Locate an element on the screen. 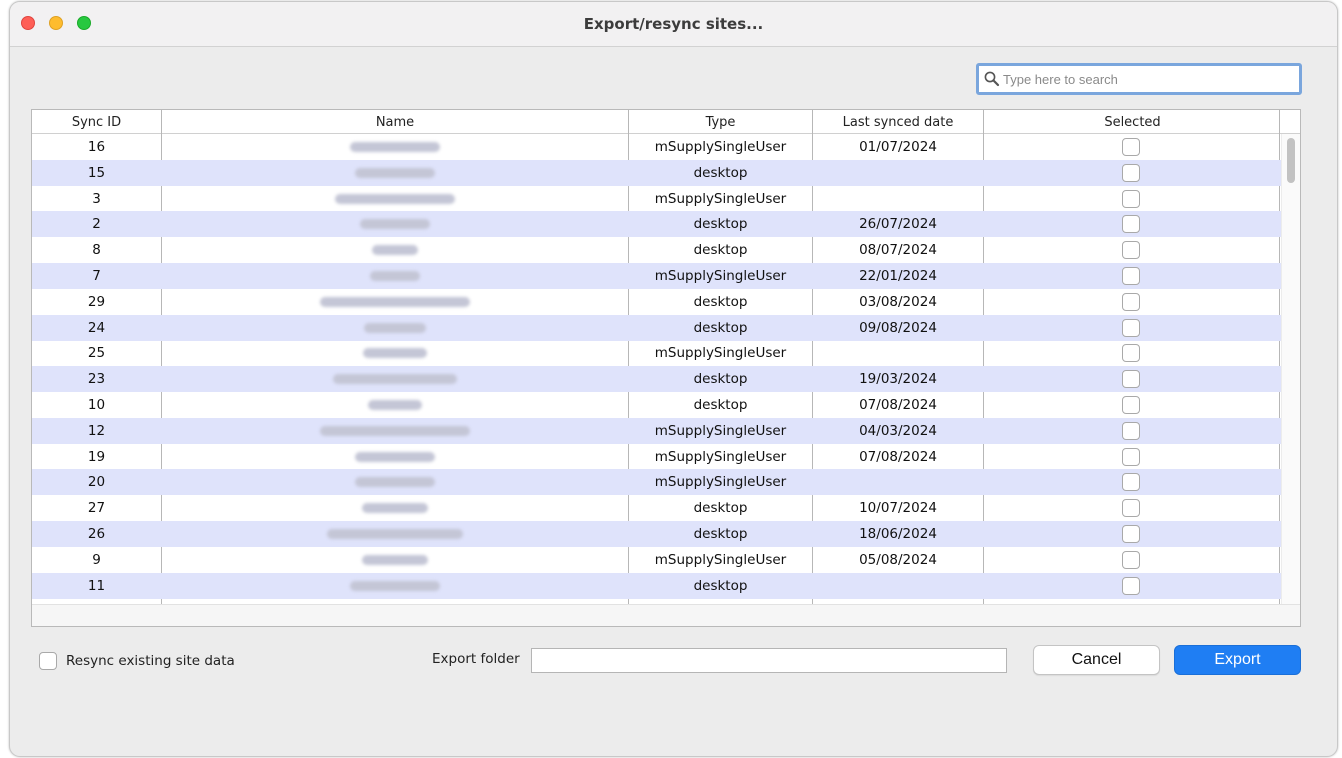  last-synced-cell: 08/07/2024 is located at coordinates (898, 250).